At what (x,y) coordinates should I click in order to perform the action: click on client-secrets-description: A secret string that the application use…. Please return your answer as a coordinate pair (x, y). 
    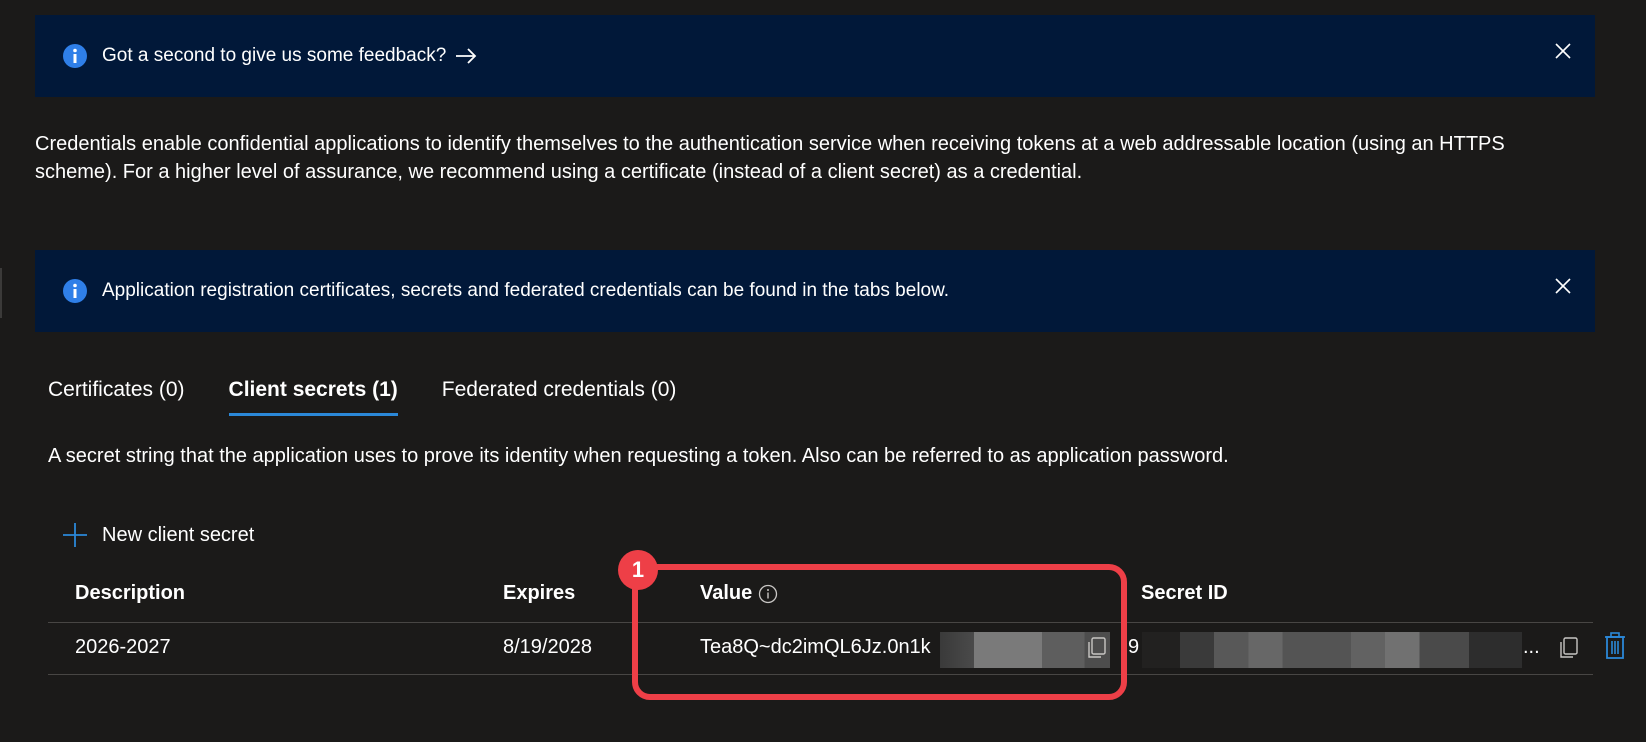
    Looking at the image, I should click on (638, 456).